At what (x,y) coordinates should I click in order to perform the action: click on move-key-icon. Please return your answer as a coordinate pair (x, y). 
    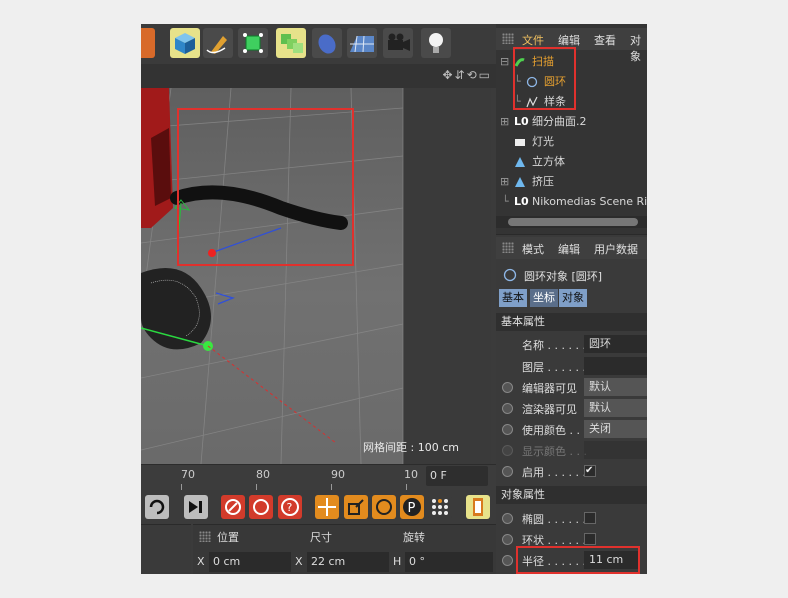
    Looking at the image, I should click on (327, 507).